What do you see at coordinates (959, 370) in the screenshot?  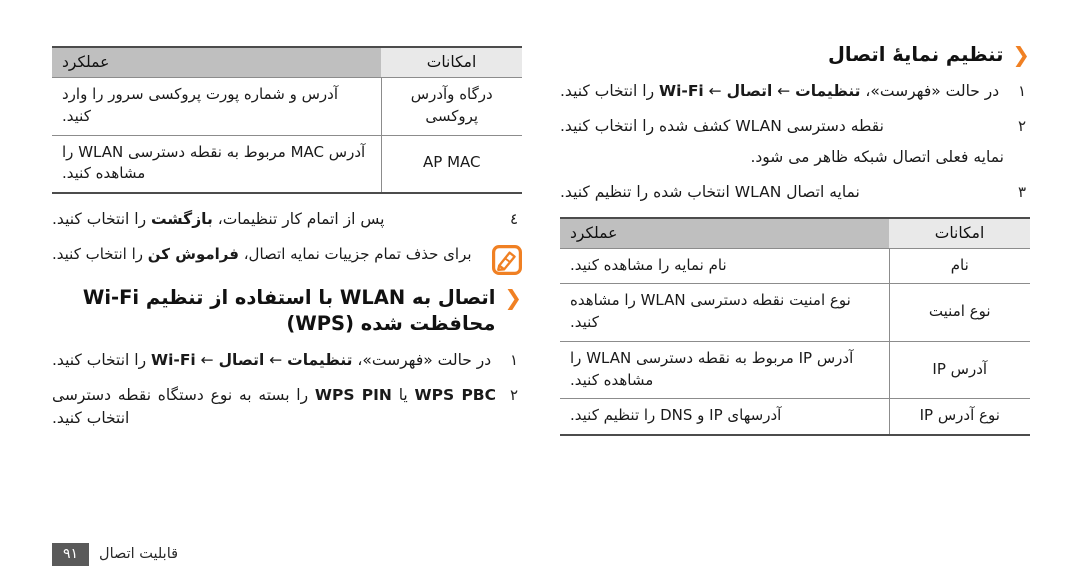 I see `cell-feature: آدرس IP` at bounding box center [959, 370].